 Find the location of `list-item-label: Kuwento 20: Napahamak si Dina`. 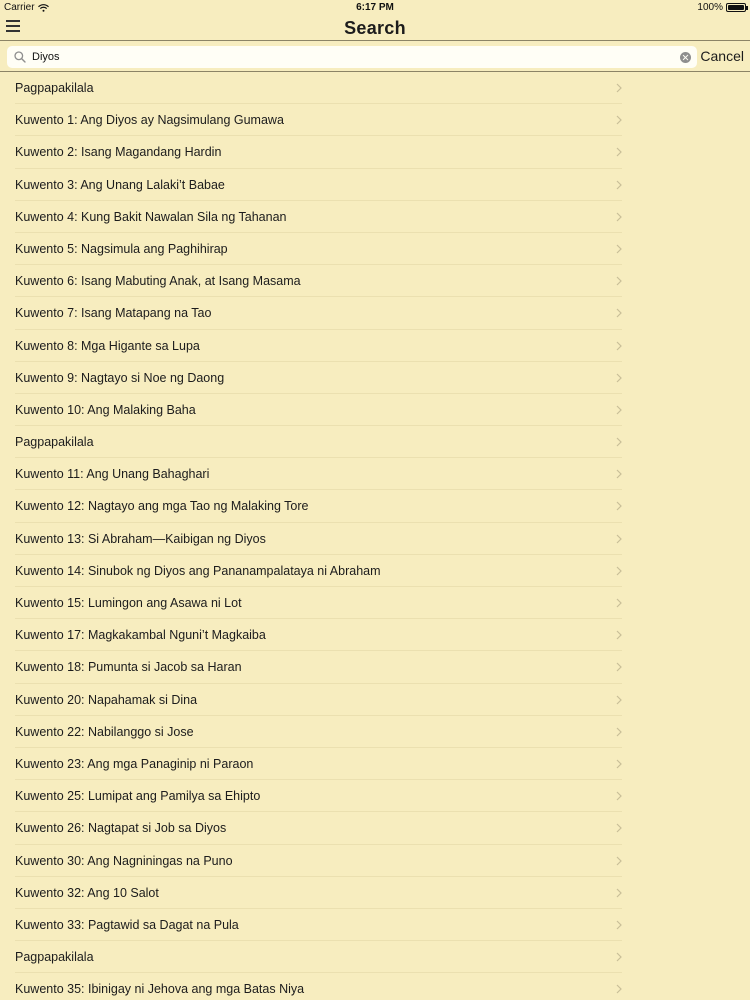

list-item-label: Kuwento 20: Napahamak si Dina is located at coordinates (106, 699).